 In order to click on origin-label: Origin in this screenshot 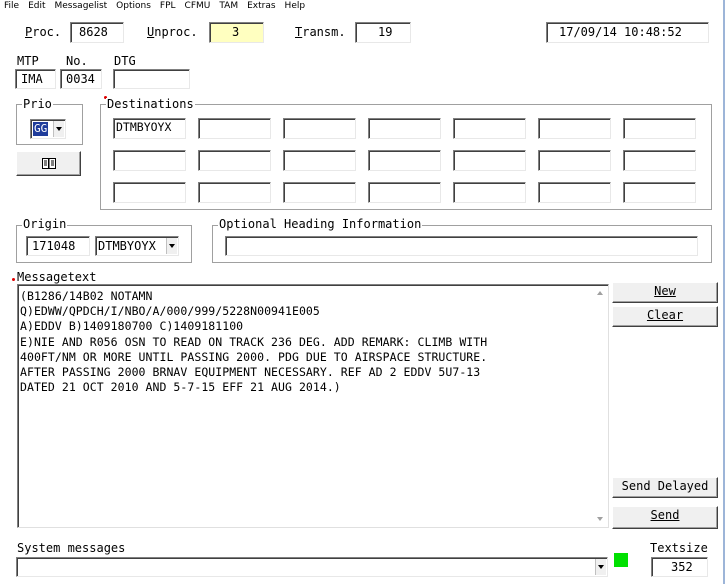, I will do `click(45, 224)`.